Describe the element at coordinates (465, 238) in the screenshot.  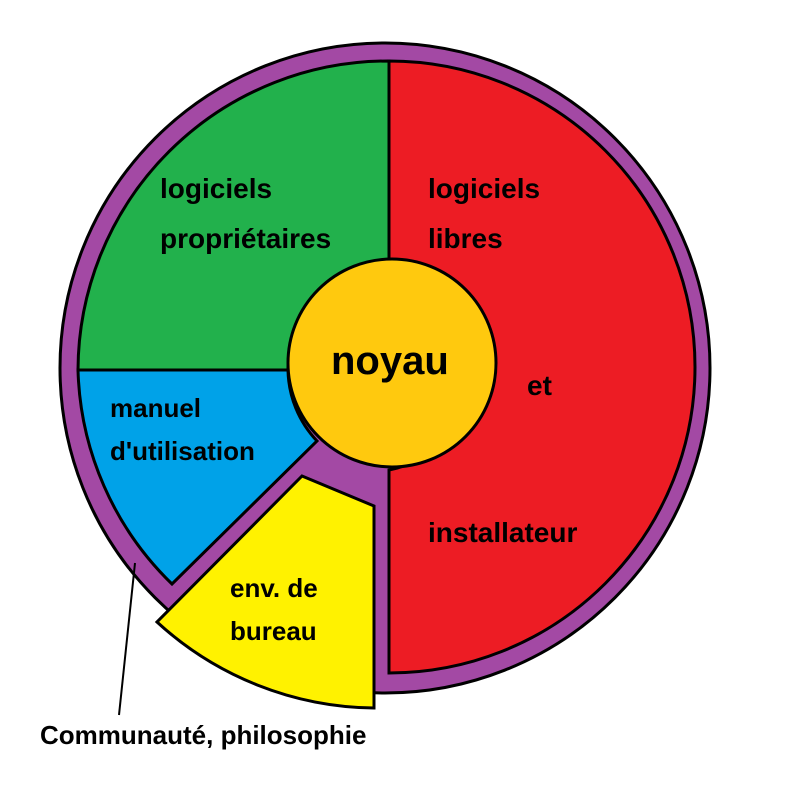
I see `free-label-line2: libres` at that location.